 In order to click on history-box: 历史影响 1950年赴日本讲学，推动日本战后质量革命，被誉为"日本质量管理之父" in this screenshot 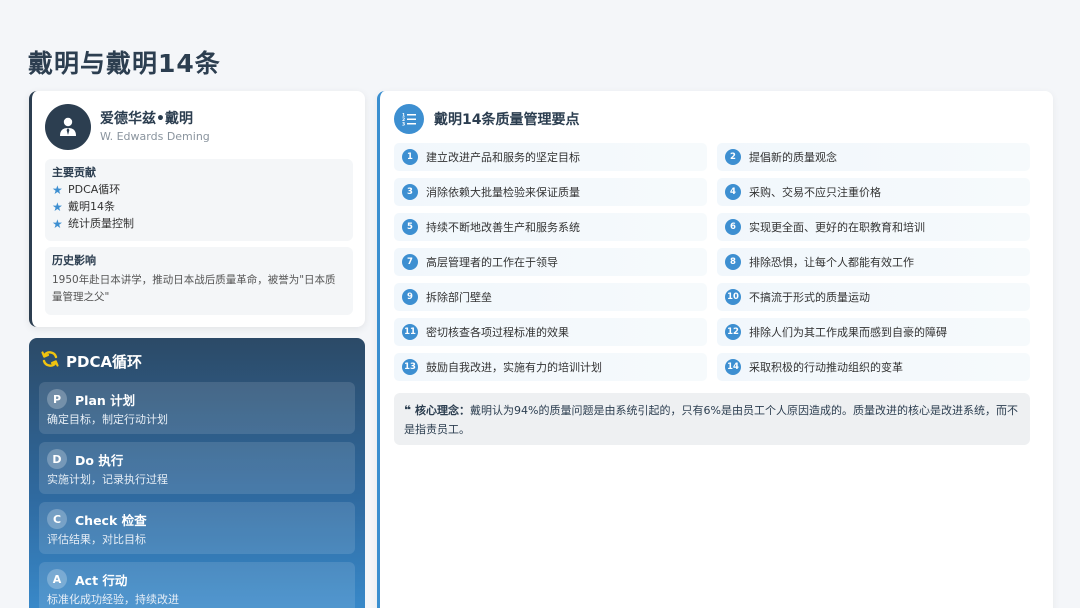, I will do `click(199, 281)`.